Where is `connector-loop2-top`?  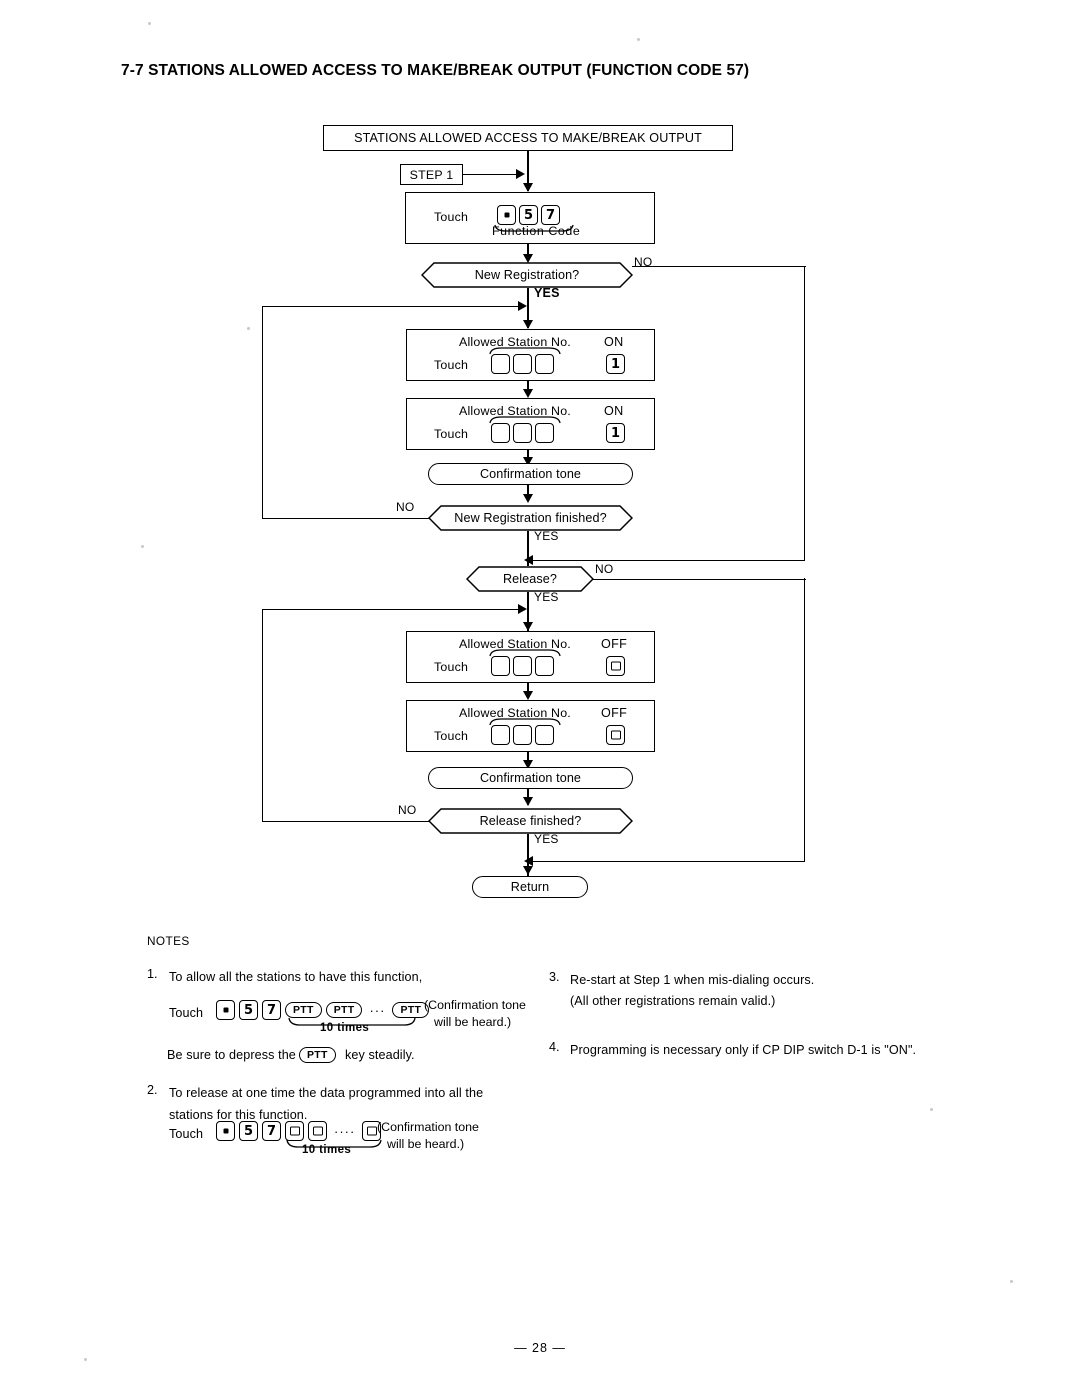 connector-loop2-top is located at coordinates (391, 609).